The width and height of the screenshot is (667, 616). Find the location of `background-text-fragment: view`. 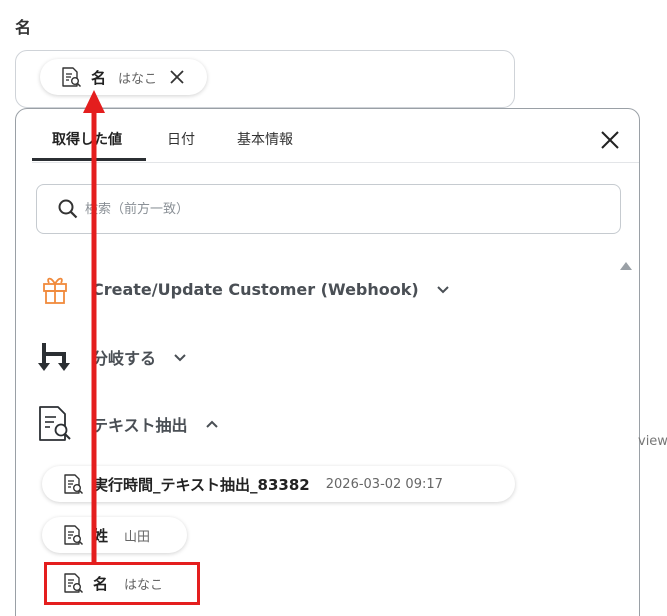

background-text-fragment: view is located at coordinates (652, 441).